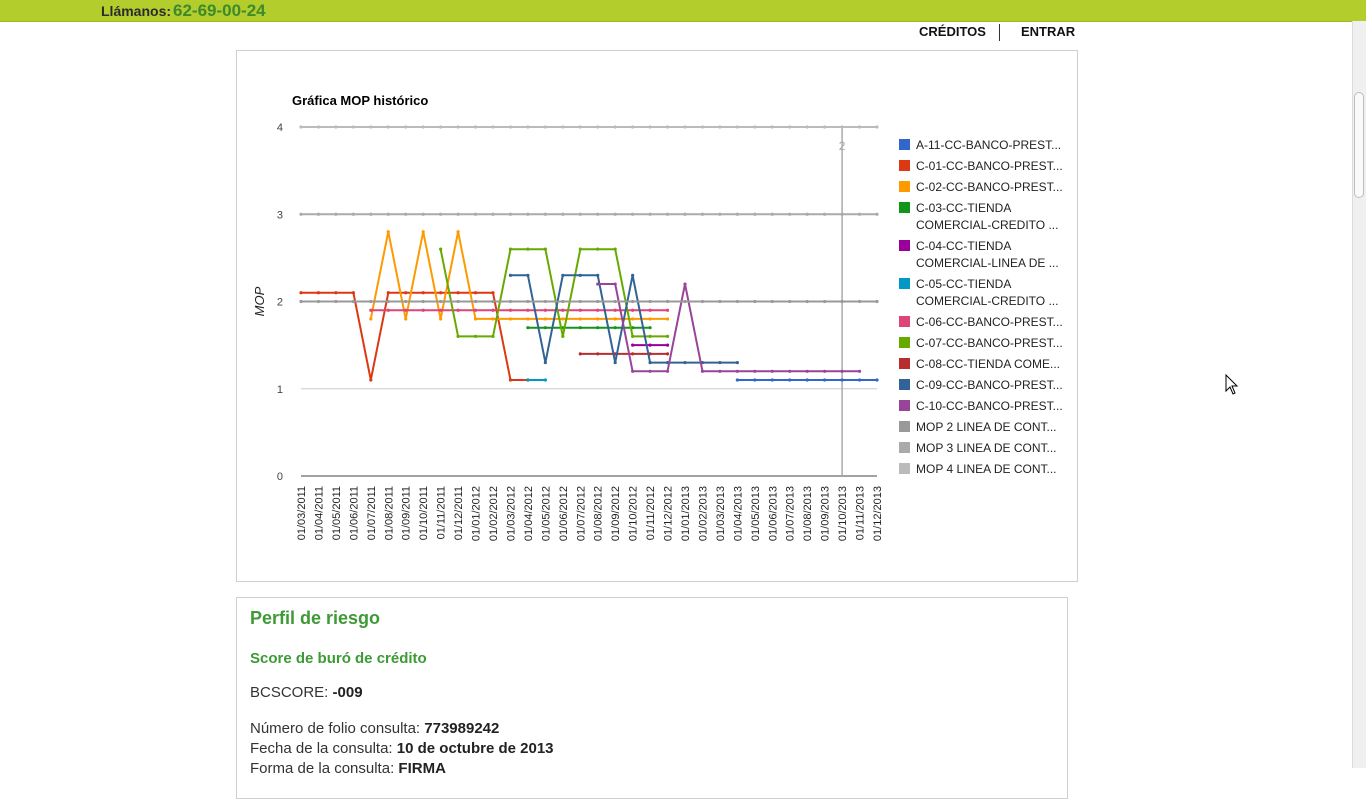  I want to click on x-tick-label: 01/02/2013, so click(703, 513).